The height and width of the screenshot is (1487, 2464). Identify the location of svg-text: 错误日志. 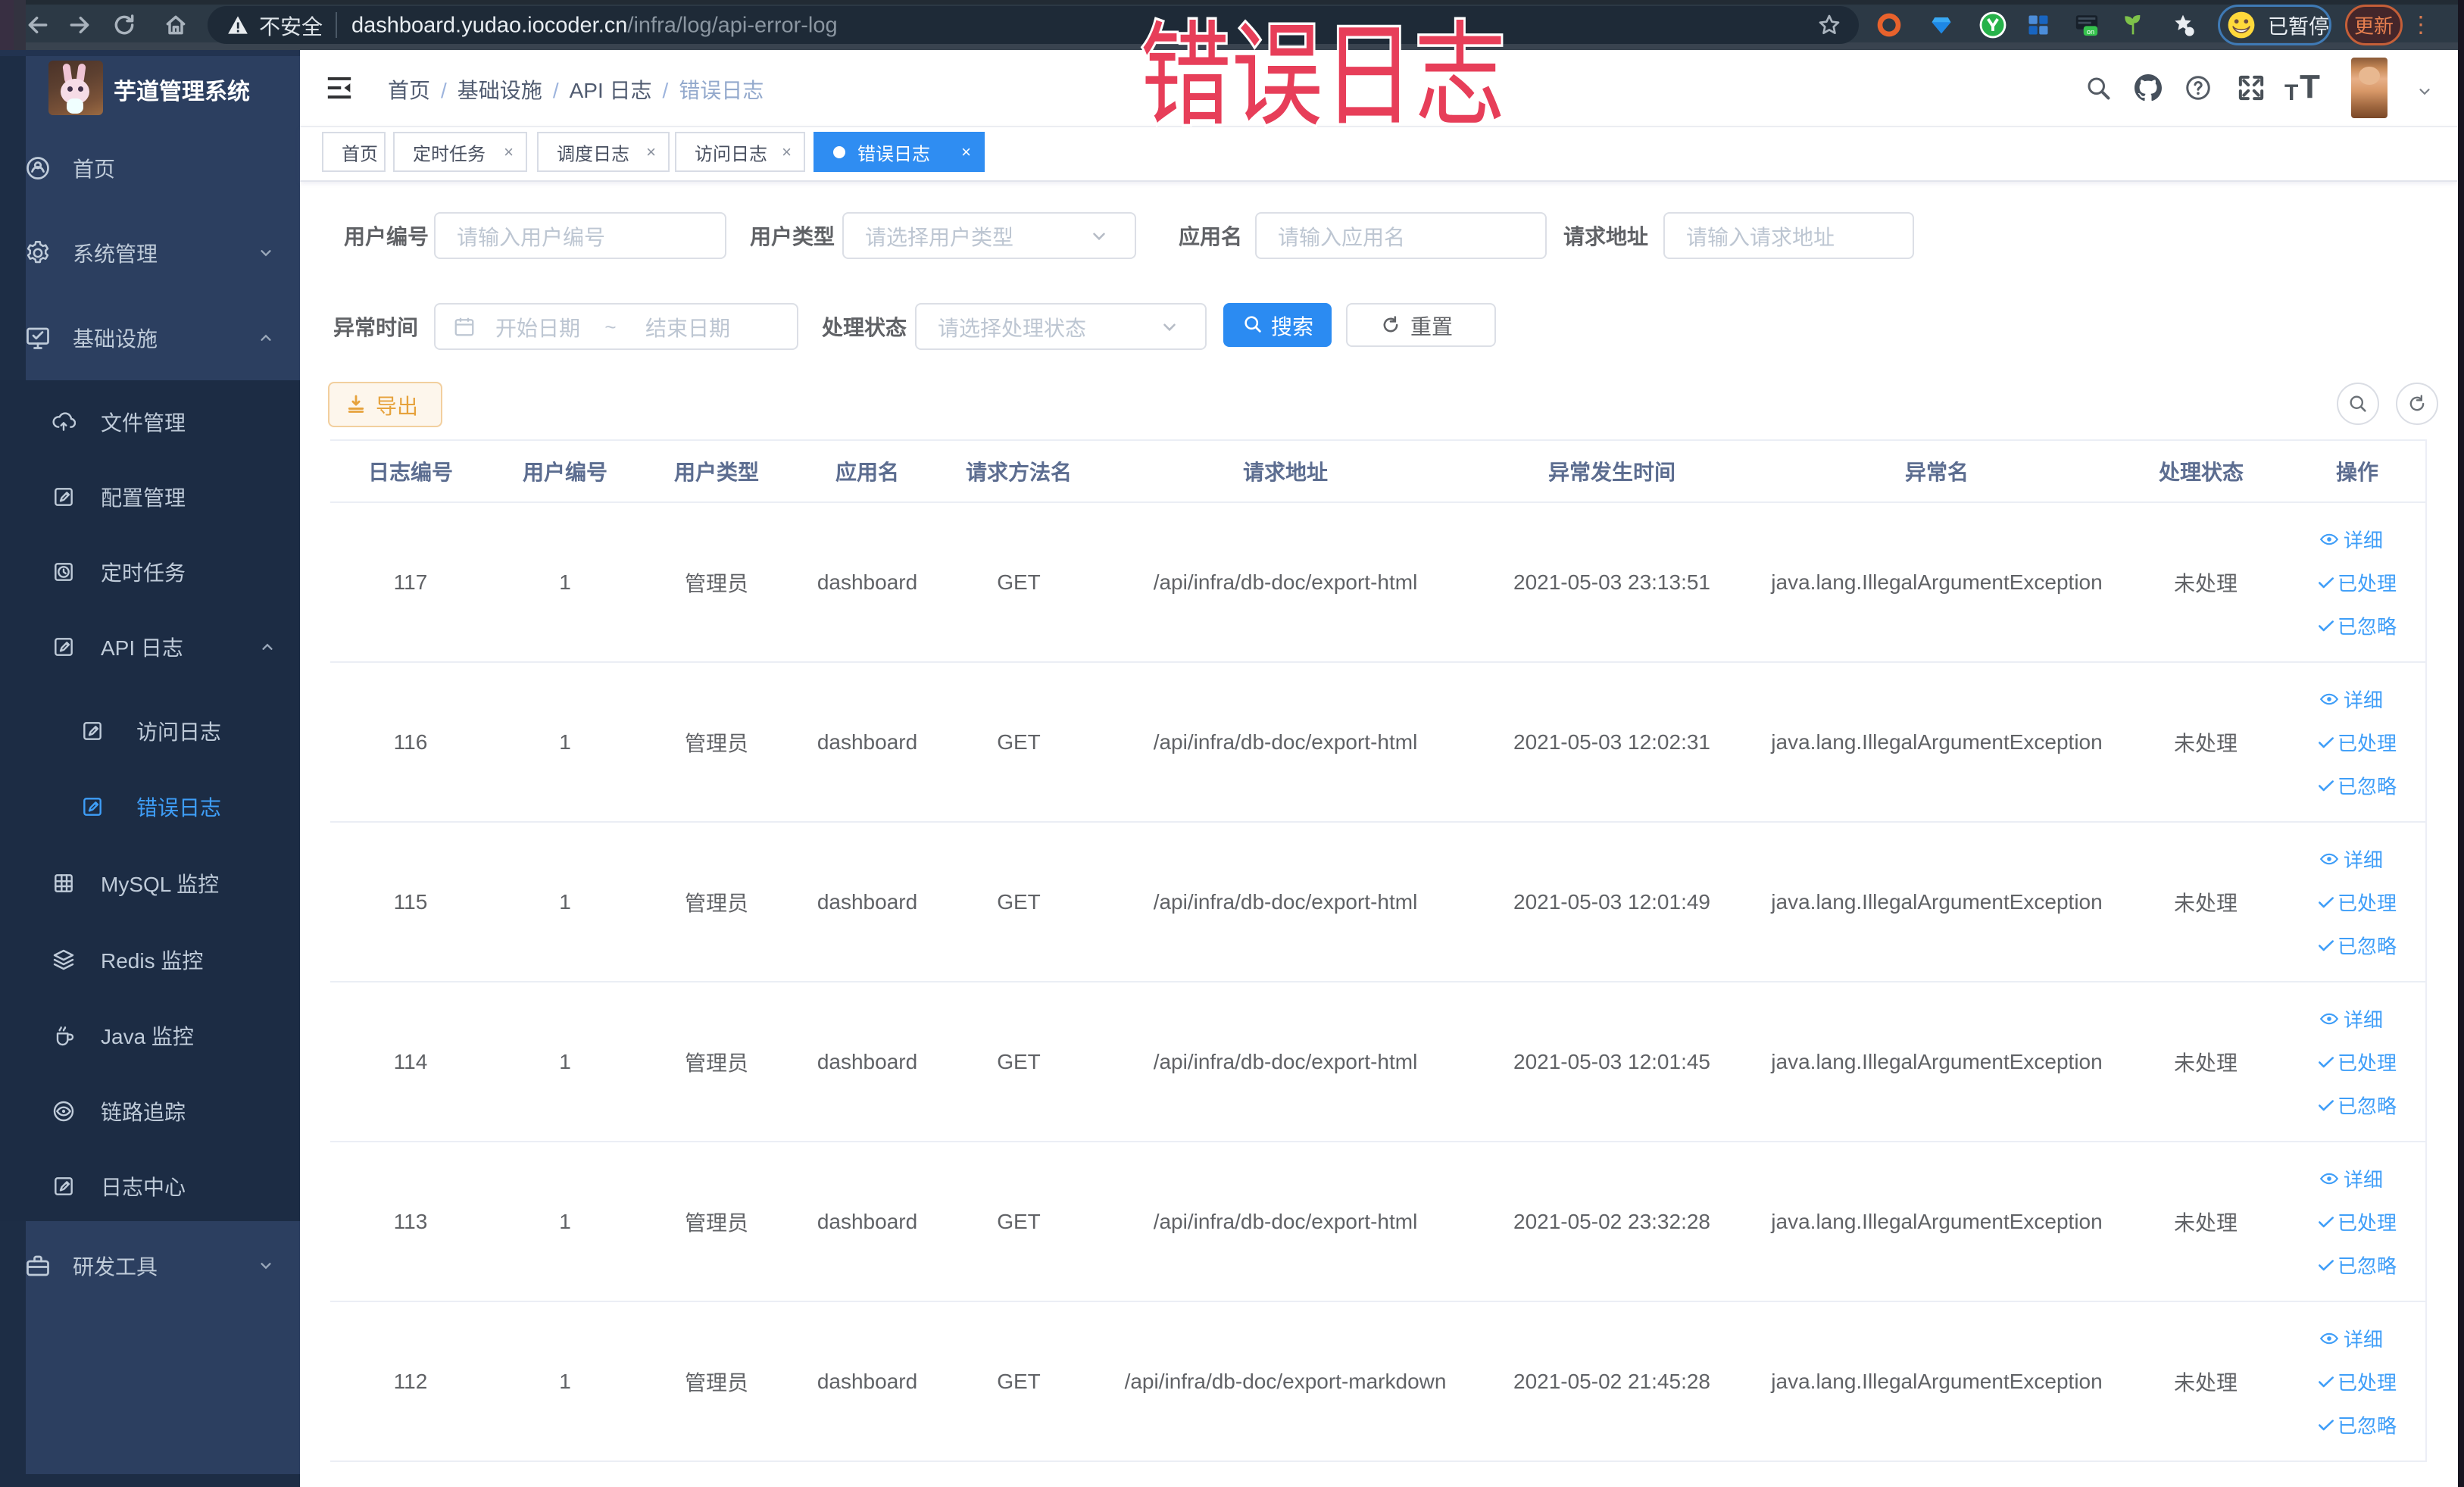
(1323, 75).